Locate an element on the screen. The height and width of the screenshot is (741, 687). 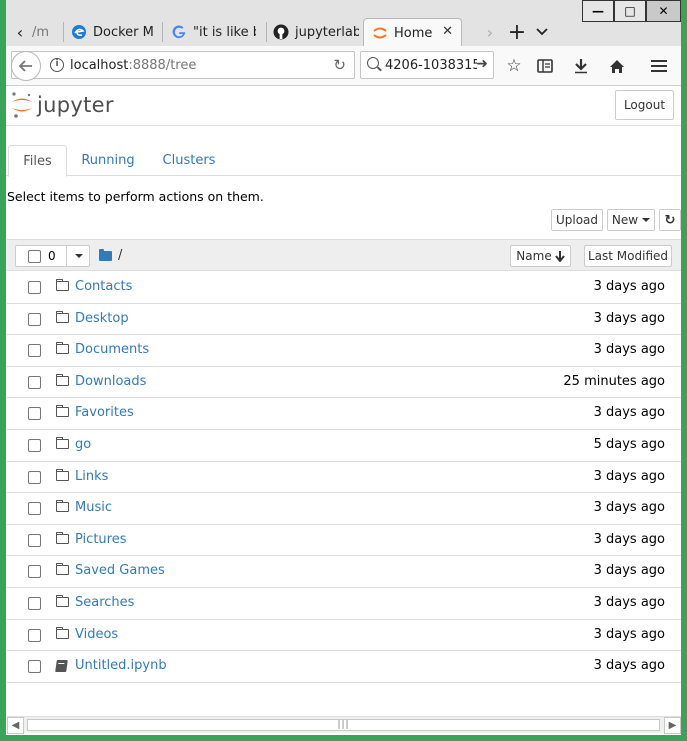
tab-docker: Docker Ma is located at coordinates (112, 32).